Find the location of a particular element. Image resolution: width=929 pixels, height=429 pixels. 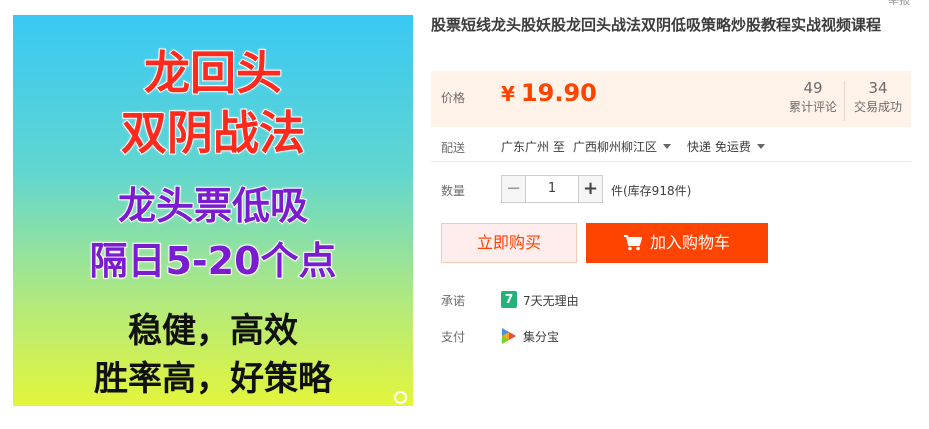

shipping-row: 配送 广东广州 至 广西柳州柳江区 快递 免运费 is located at coordinates (671, 150).